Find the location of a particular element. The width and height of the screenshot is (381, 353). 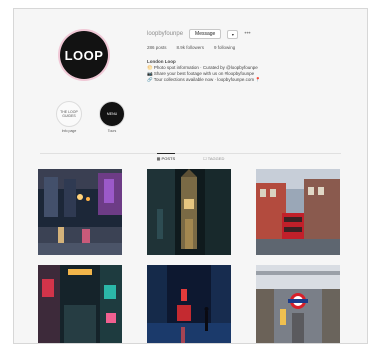

followers-count: 8.9k followers is located at coordinates (191, 47).